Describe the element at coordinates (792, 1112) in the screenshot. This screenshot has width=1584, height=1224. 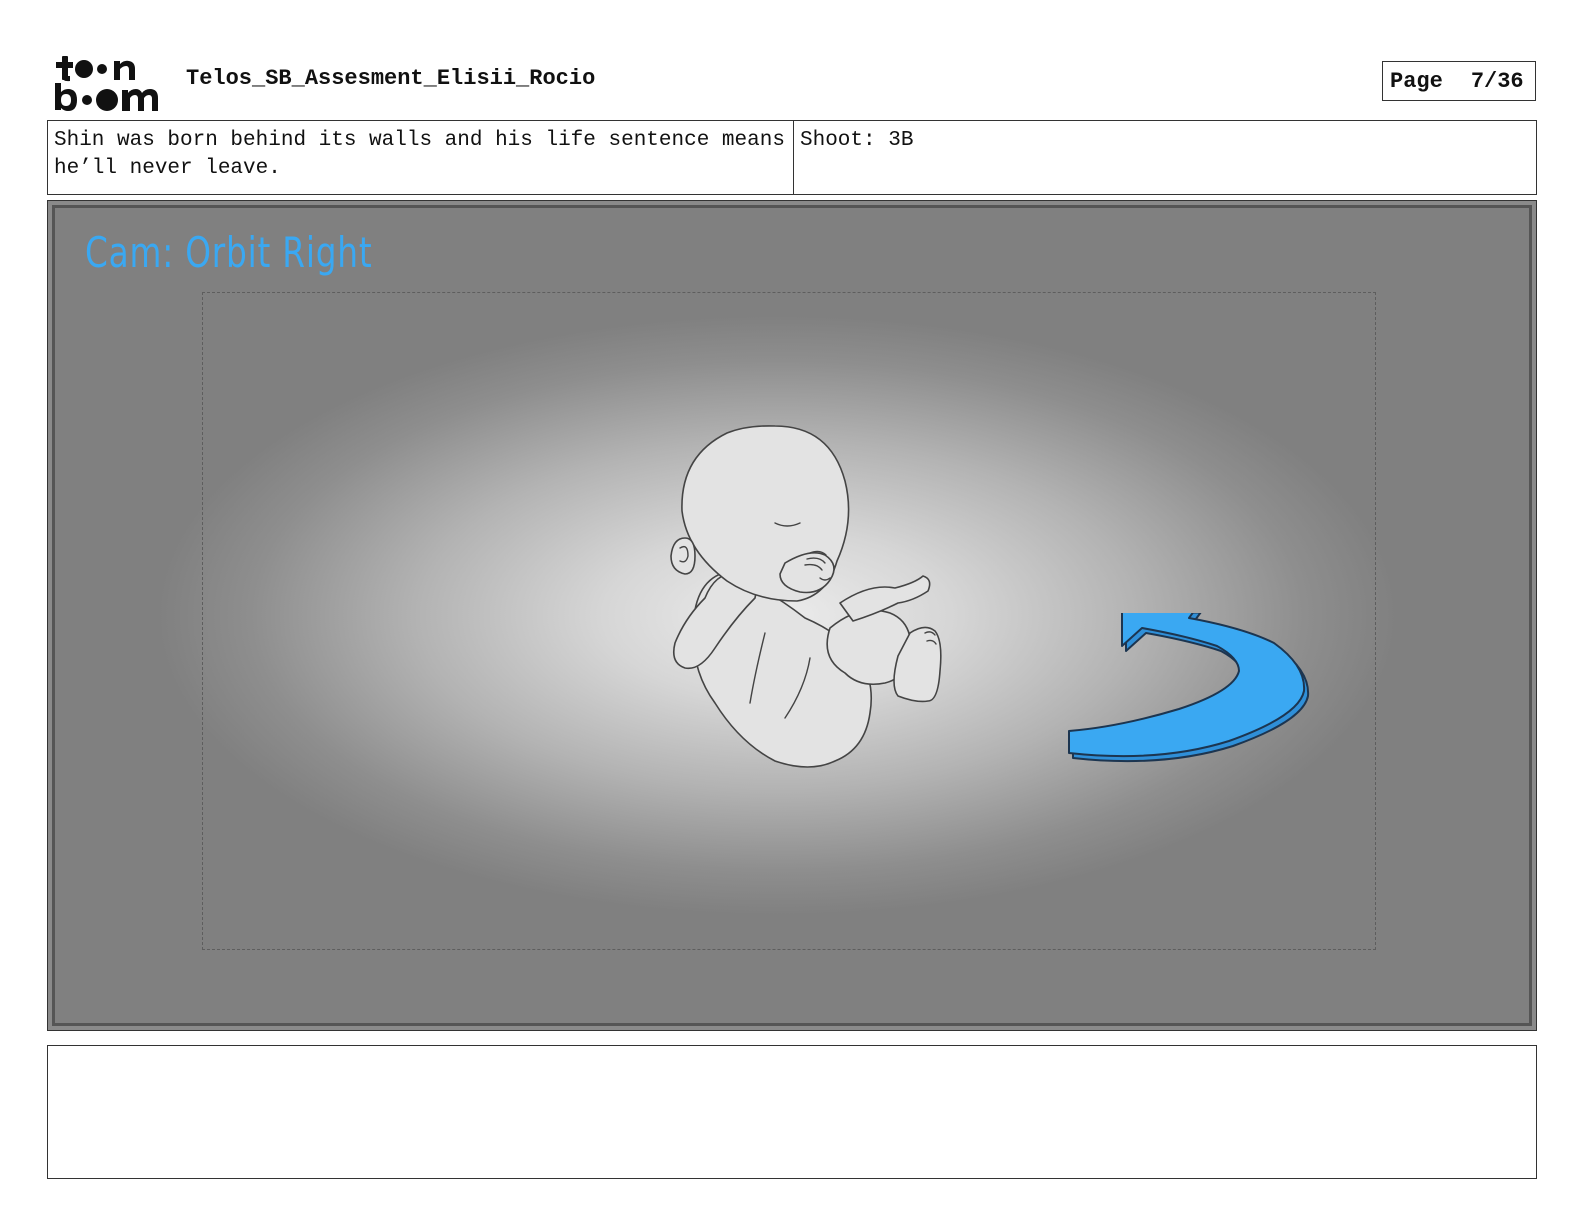
I see `notes-box` at that location.